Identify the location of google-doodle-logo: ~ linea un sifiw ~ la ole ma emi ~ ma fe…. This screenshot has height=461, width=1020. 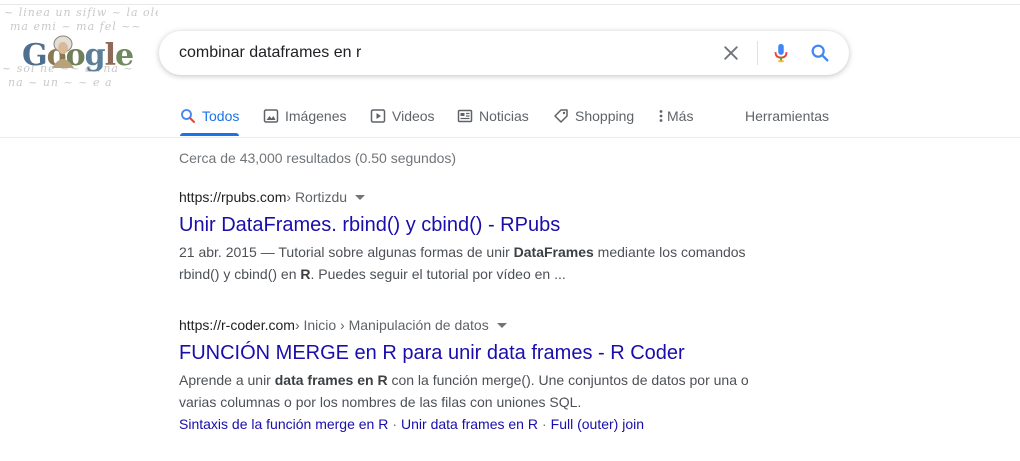
(79, 50).